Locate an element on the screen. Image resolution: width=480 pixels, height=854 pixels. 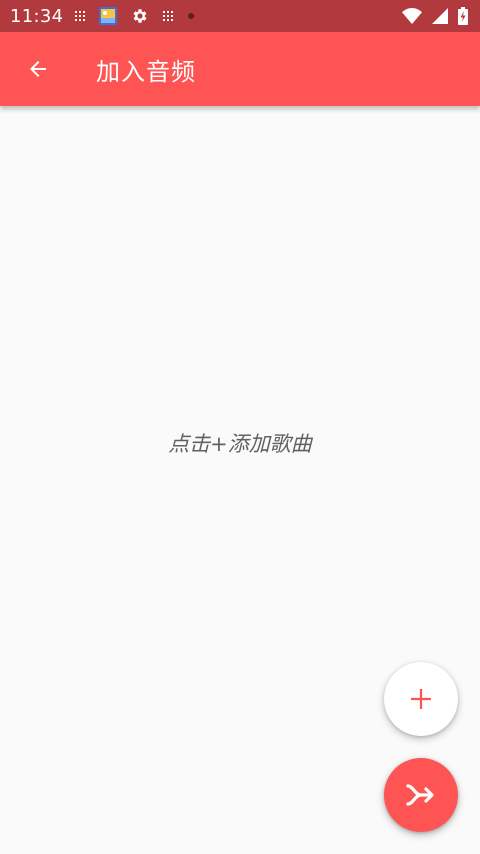
status-time: 11:34 is located at coordinates (37, 16).